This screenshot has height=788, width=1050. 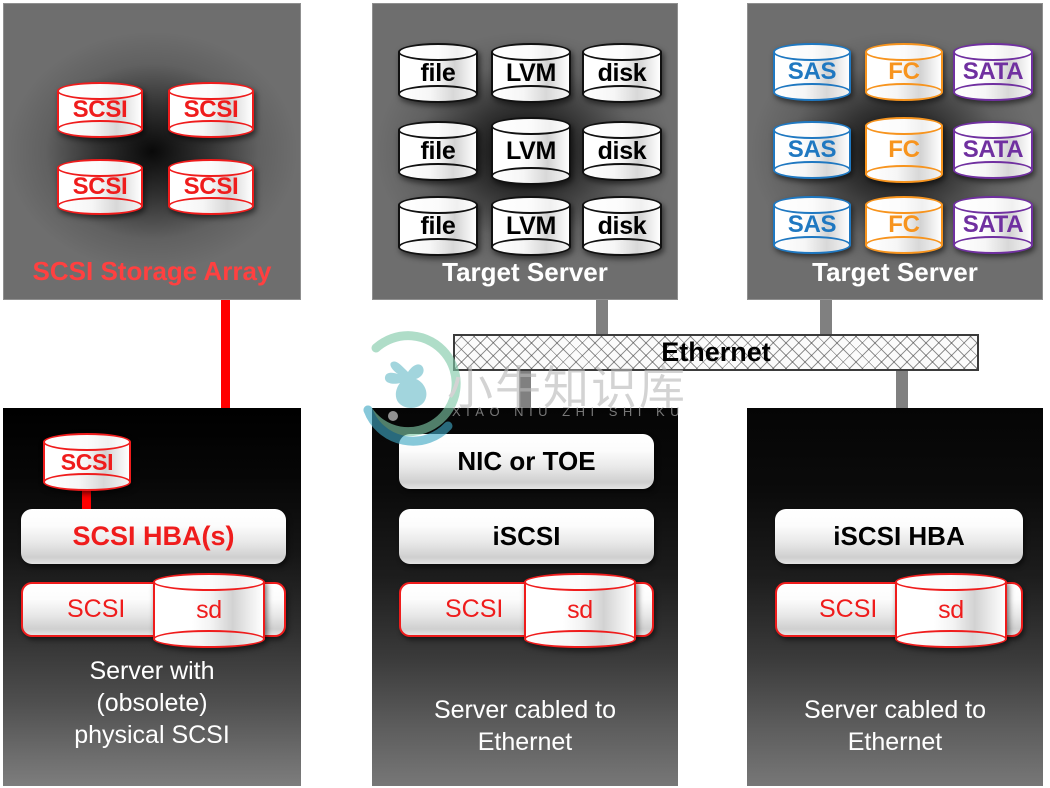 I want to click on server-physical-scsi-caption: Server with (obsolete) physical SCSI, so click(x=152, y=703).